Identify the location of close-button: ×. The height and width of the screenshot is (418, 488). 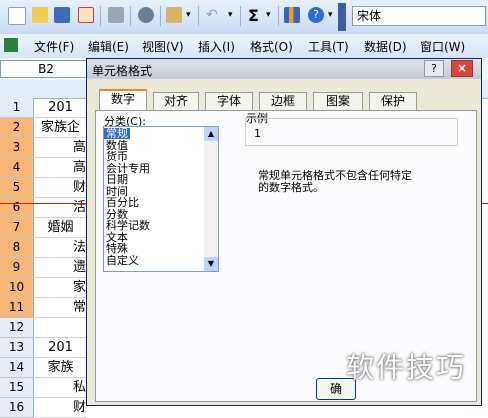
(462, 68).